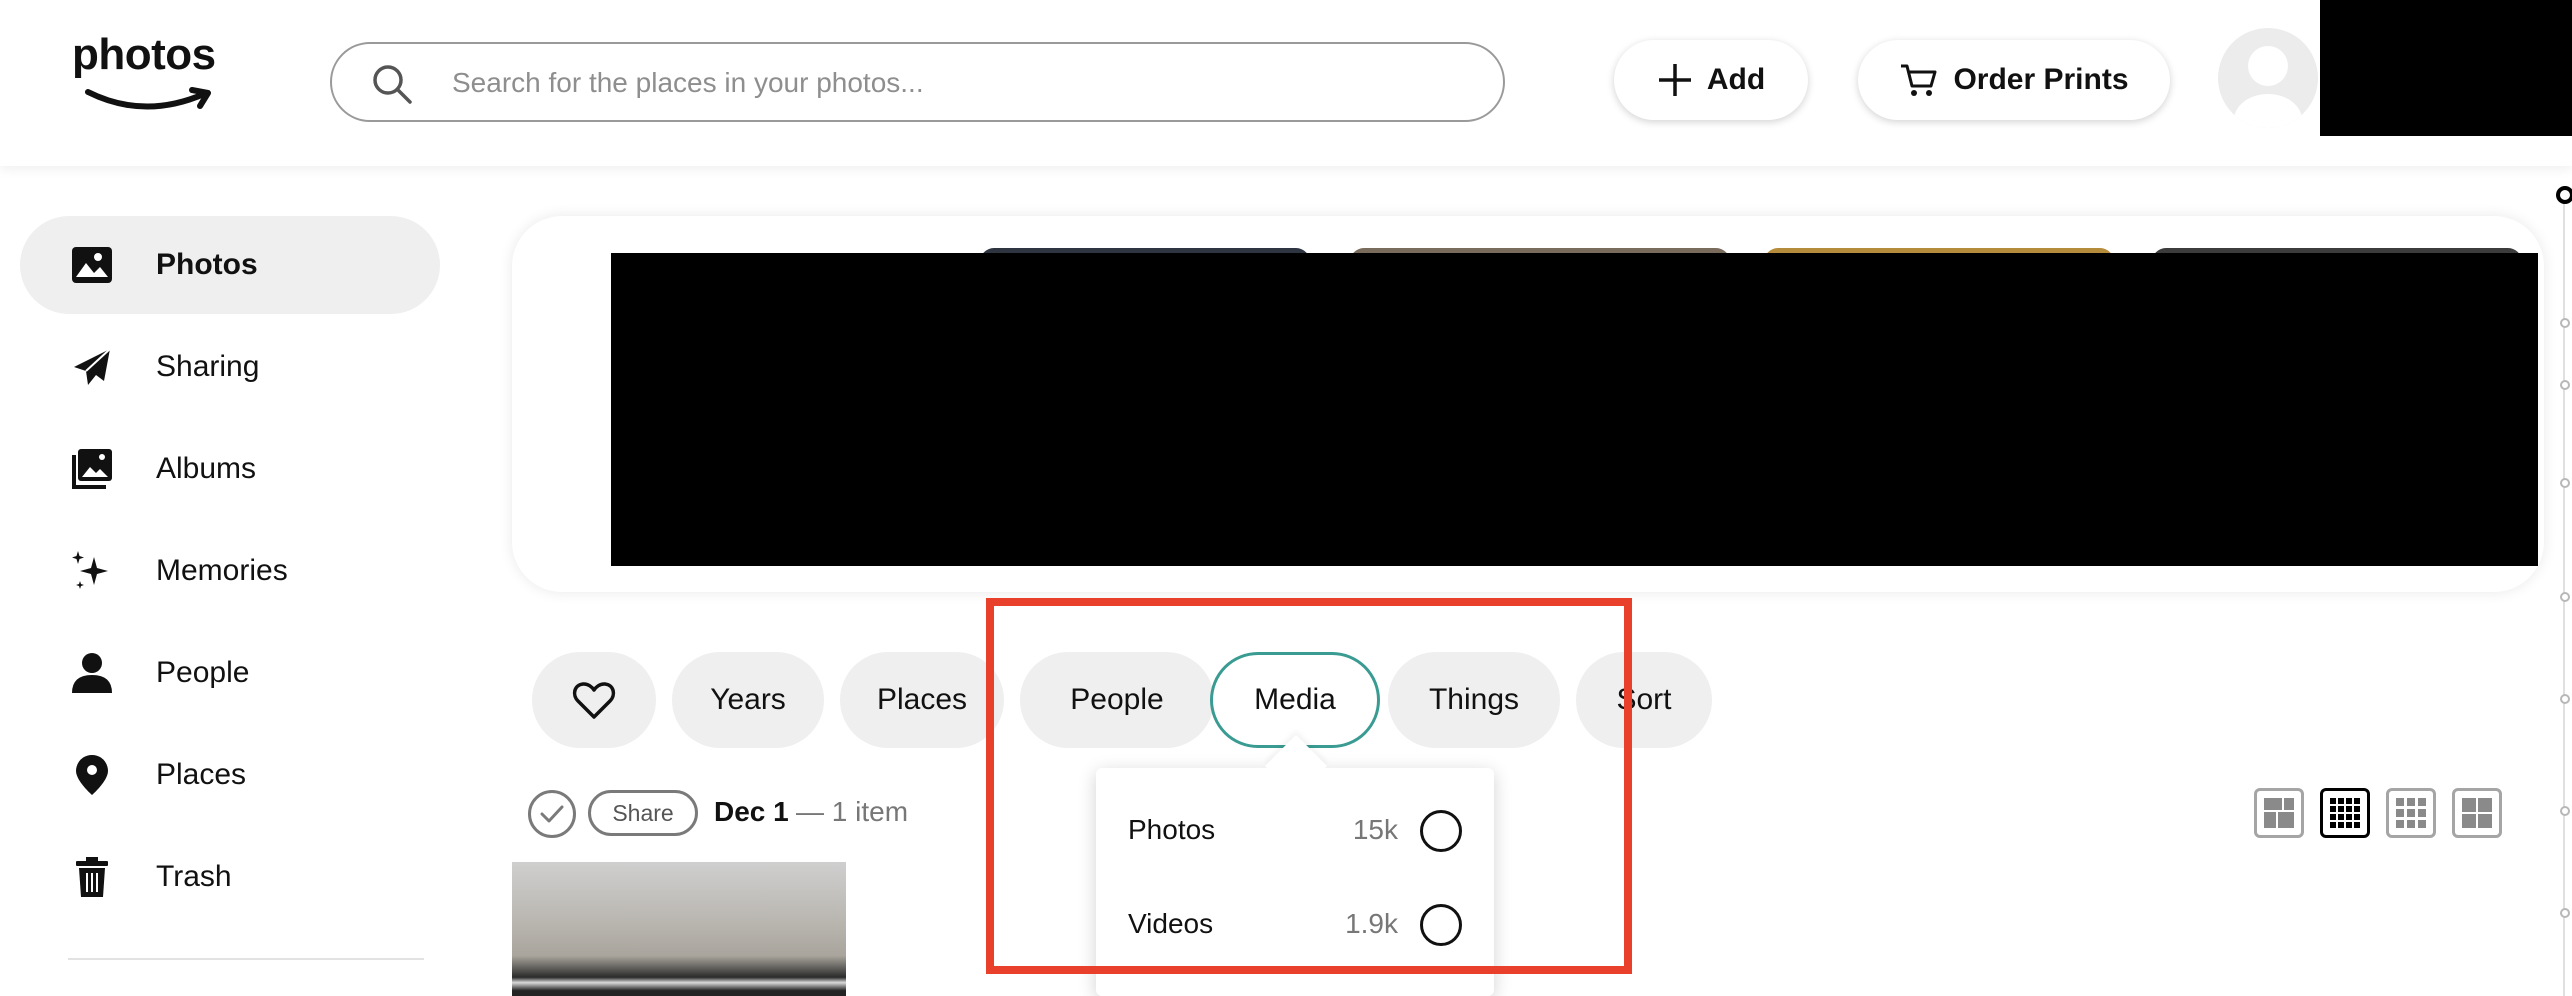 The width and height of the screenshot is (2572, 996). What do you see at coordinates (1736, 79) in the screenshot?
I see `add-button-label: Add` at bounding box center [1736, 79].